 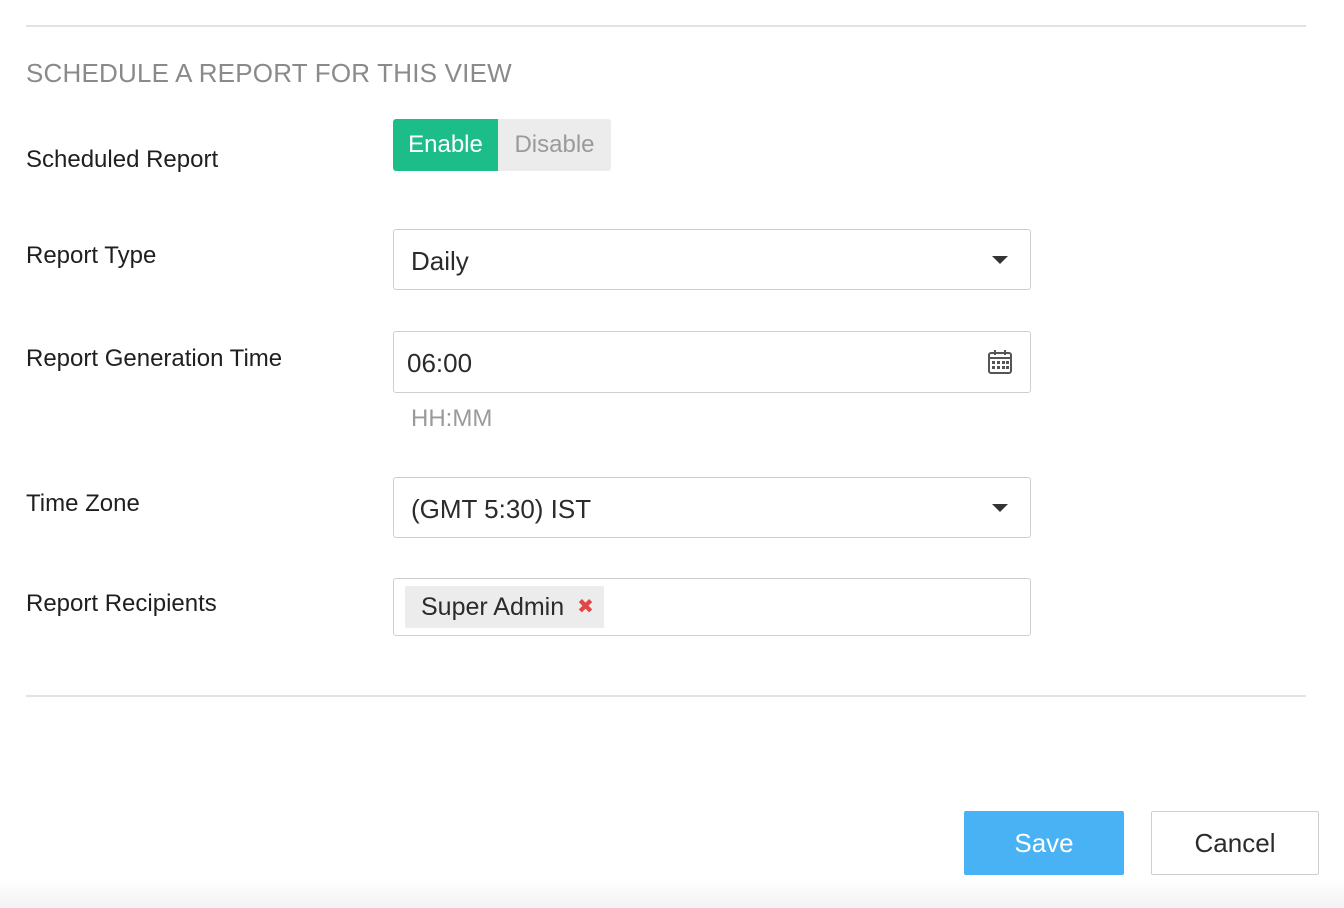 I want to click on generation-time-value: 06:00, so click(x=440, y=363).